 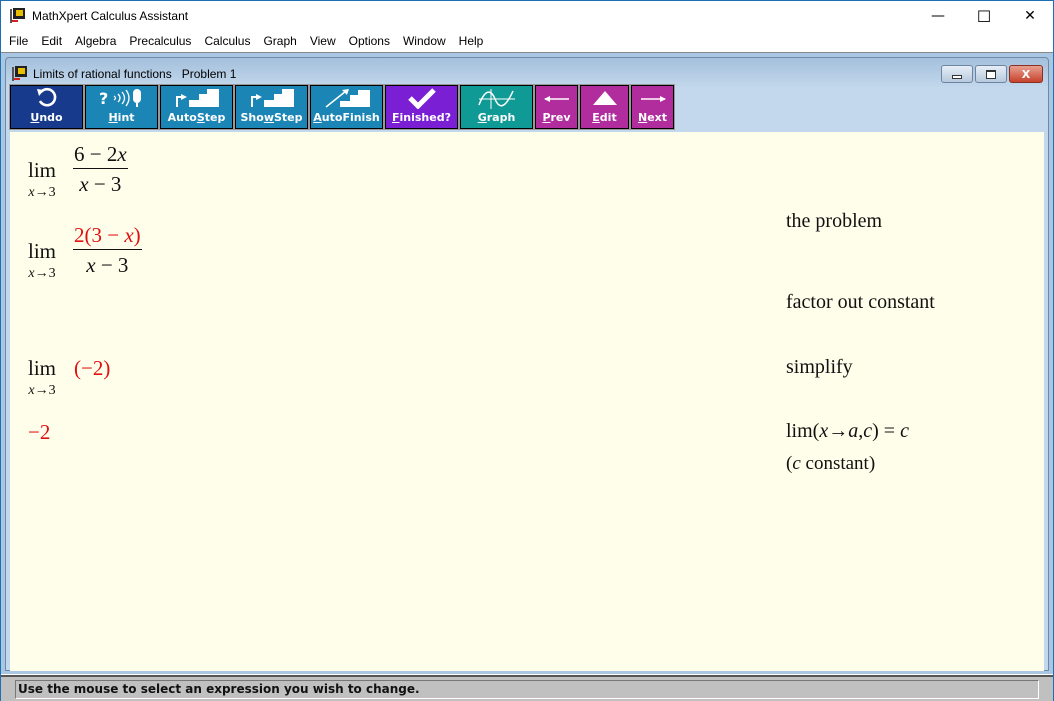 I want to click on menu-options: Options, so click(x=369, y=41).